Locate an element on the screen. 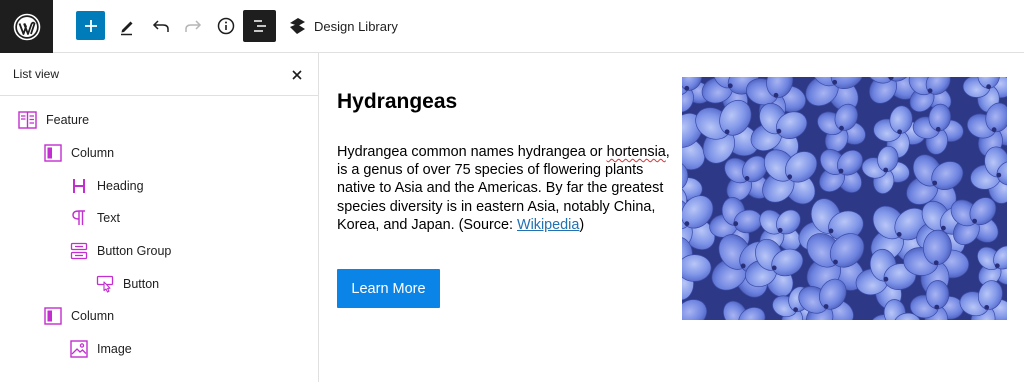 Image resolution: width=1024 pixels, height=382 pixels. wordpress-icon is located at coordinates (26, 26).